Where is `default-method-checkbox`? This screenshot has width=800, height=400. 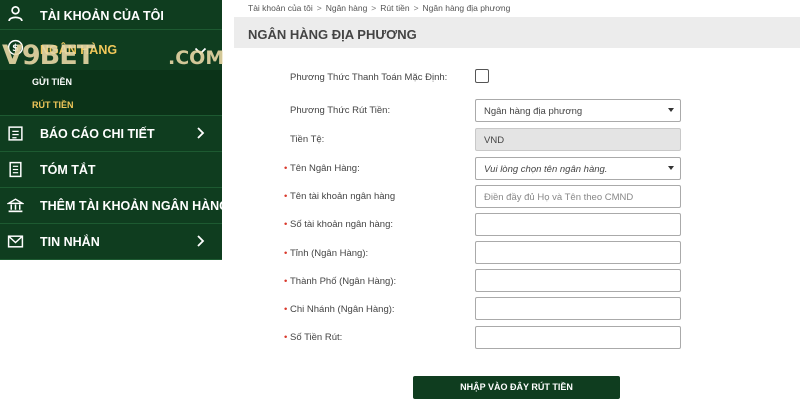
default-method-checkbox is located at coordinates (482, 76).